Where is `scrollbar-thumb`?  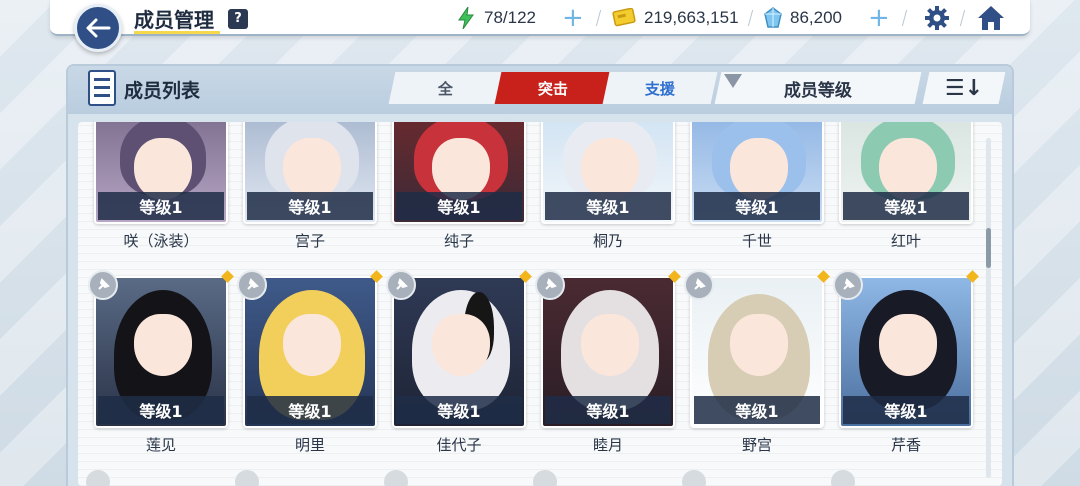 scrollbar-thumb is located at coordinates (988, 248).